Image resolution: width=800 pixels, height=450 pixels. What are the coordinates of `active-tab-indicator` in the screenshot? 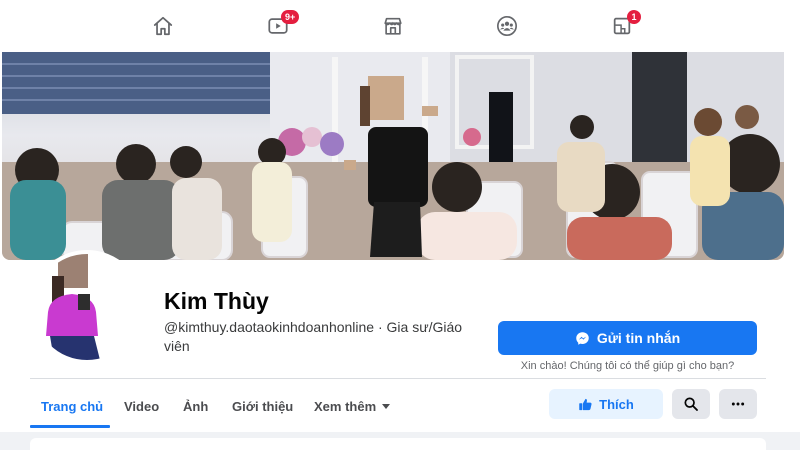 It's located at (70, 426).